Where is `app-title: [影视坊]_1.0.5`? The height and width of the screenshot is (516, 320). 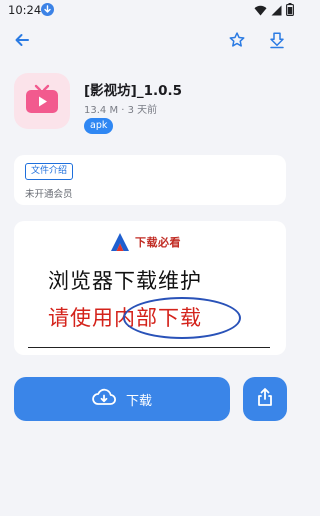 app-title: [影视坊]_1.0.5 is located at coordinates (133, 91).